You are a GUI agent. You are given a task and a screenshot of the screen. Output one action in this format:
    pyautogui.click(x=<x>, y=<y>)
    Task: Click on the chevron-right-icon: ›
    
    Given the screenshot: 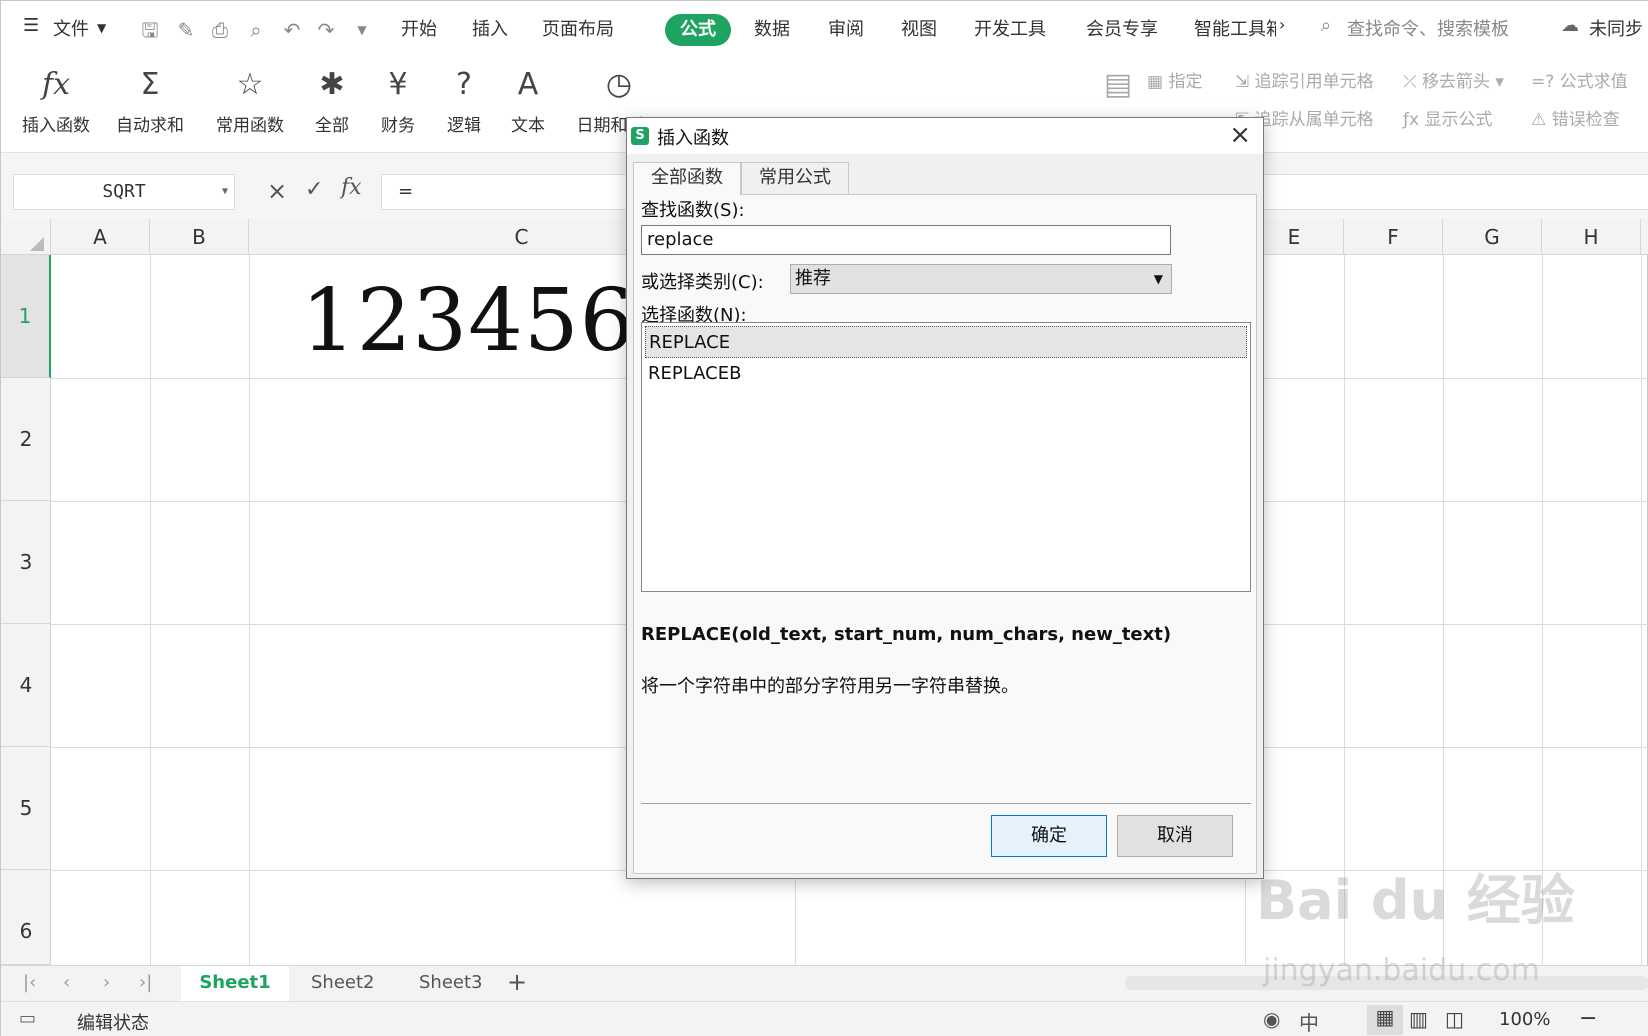 What is the action you would take?
    pyautogui.click(x=1282, y=24)
    